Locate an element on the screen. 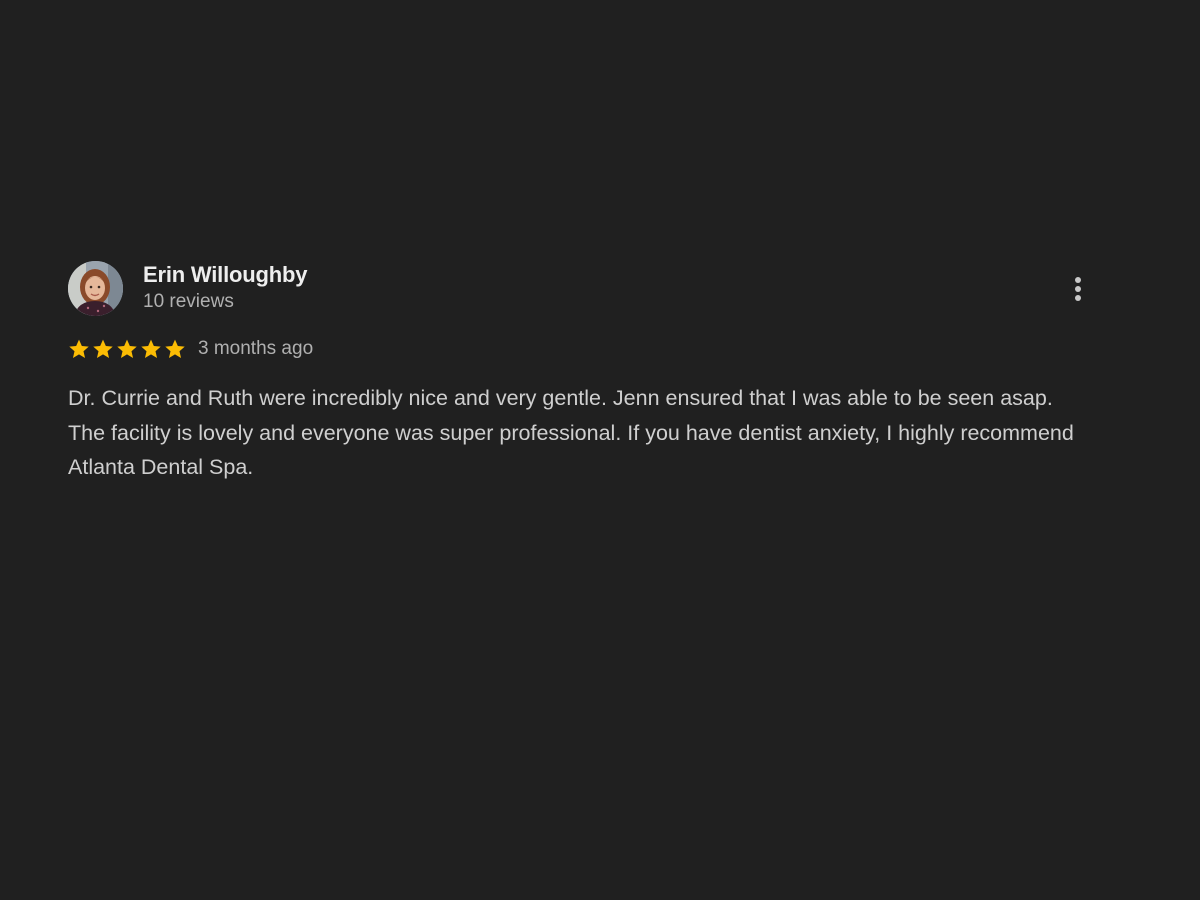 The height and width of the screenshot is (900, 1200). reviewer-photo-icon is located at coordinates (95, 288).